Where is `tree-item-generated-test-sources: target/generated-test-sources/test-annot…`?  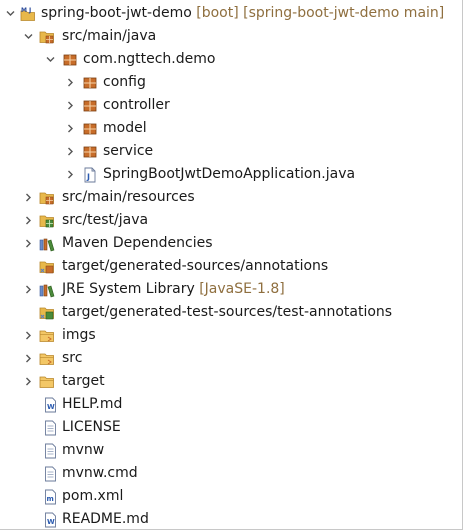 tree-item-generated-test-sources: target/generated-test-sources/test-annot… is located at coordinates (230, 312).